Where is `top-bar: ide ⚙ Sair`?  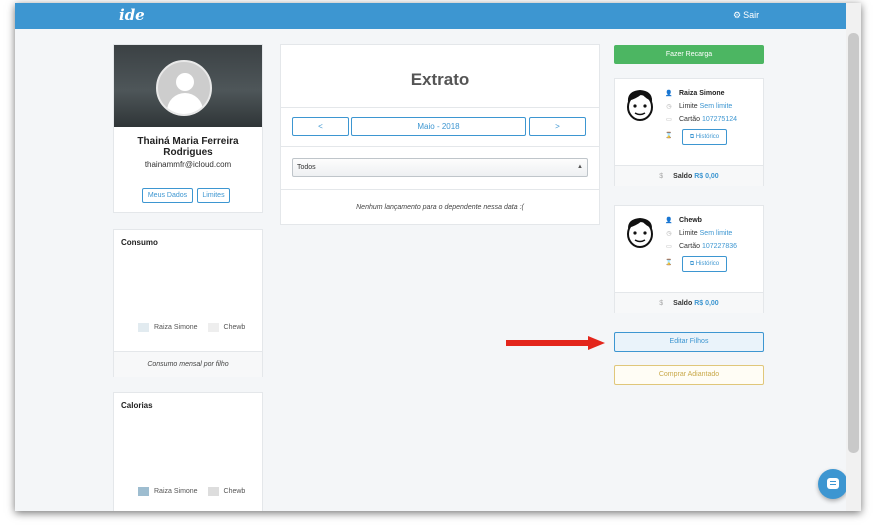 top-bar: ide ⚙ Sair is located at coordinates (438, 16).